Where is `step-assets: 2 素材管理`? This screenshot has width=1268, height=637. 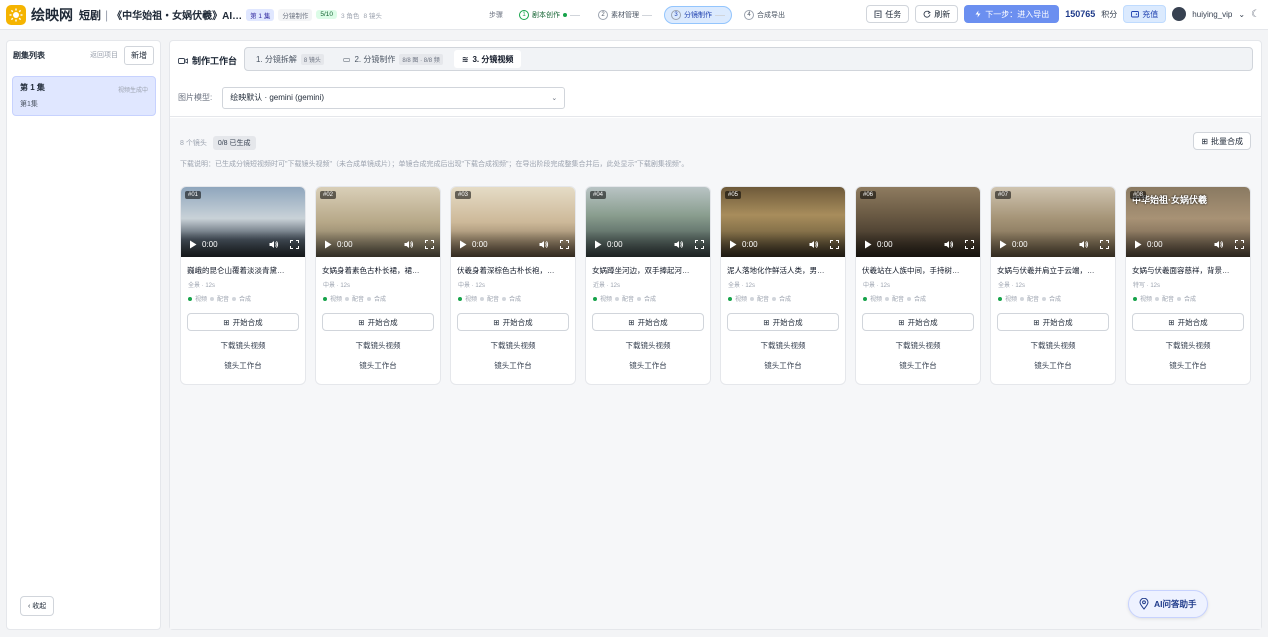
step-assets: 2 素材管理 is located at coordinates (625, 15).